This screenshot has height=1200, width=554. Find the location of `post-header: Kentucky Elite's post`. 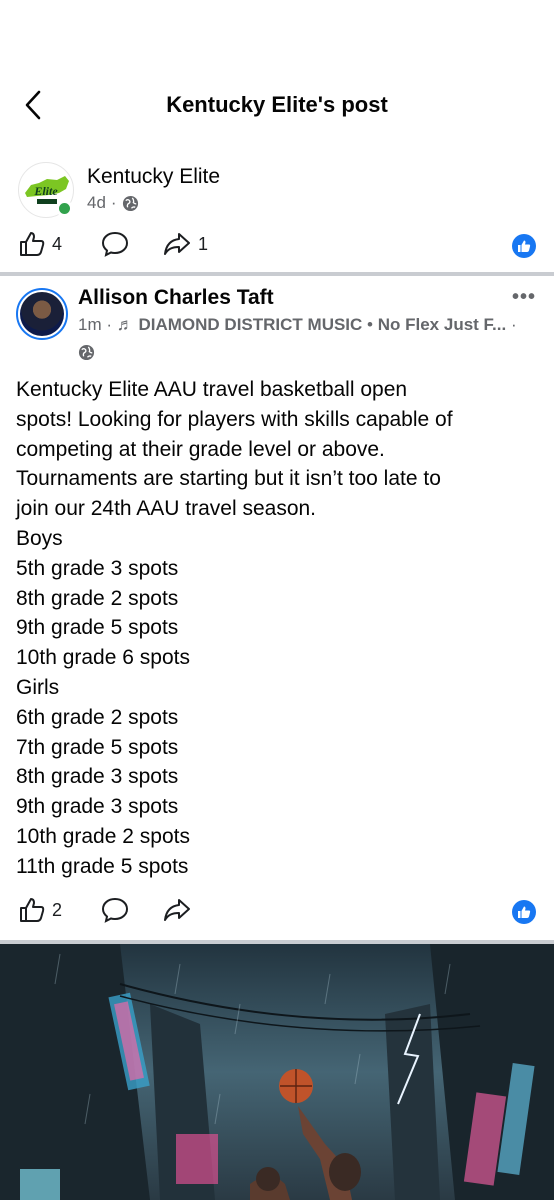

post-header: Kentucky Elite's post is located at coordinates (277, 105).